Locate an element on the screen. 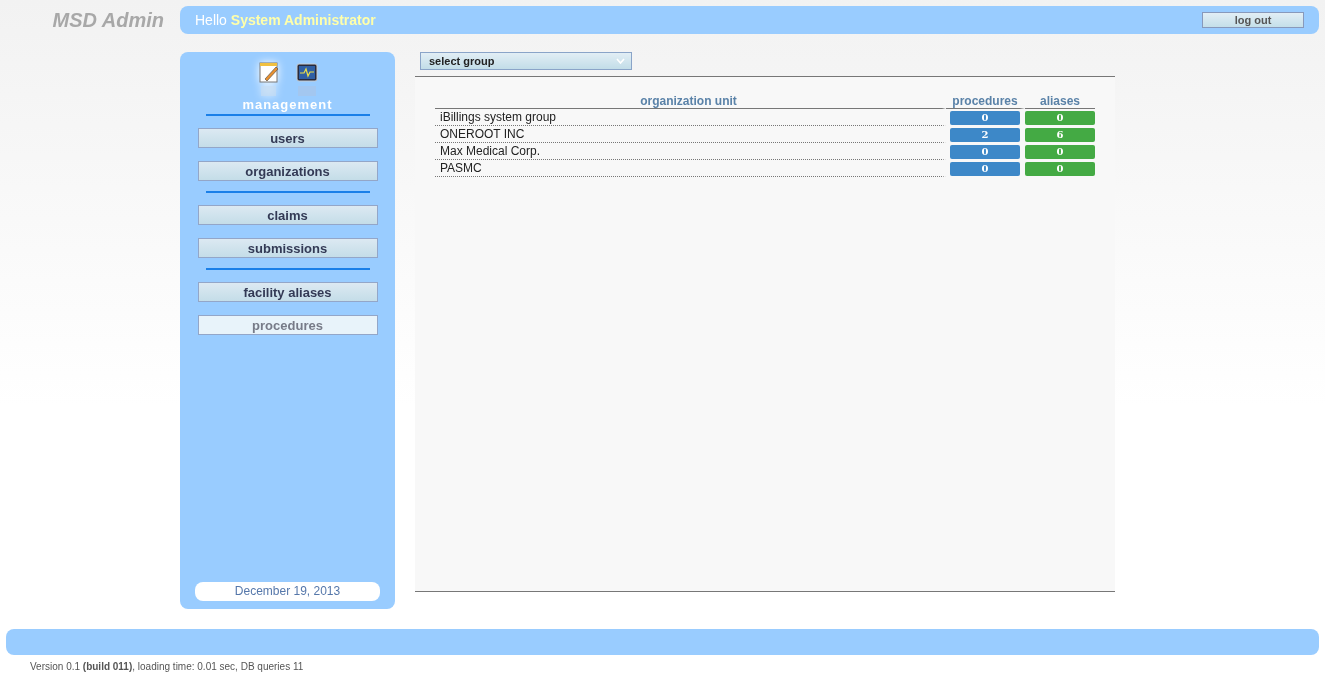 This screenshot has width=1325, height=677. nav-button: submissions is located at coordinates (287, 248).